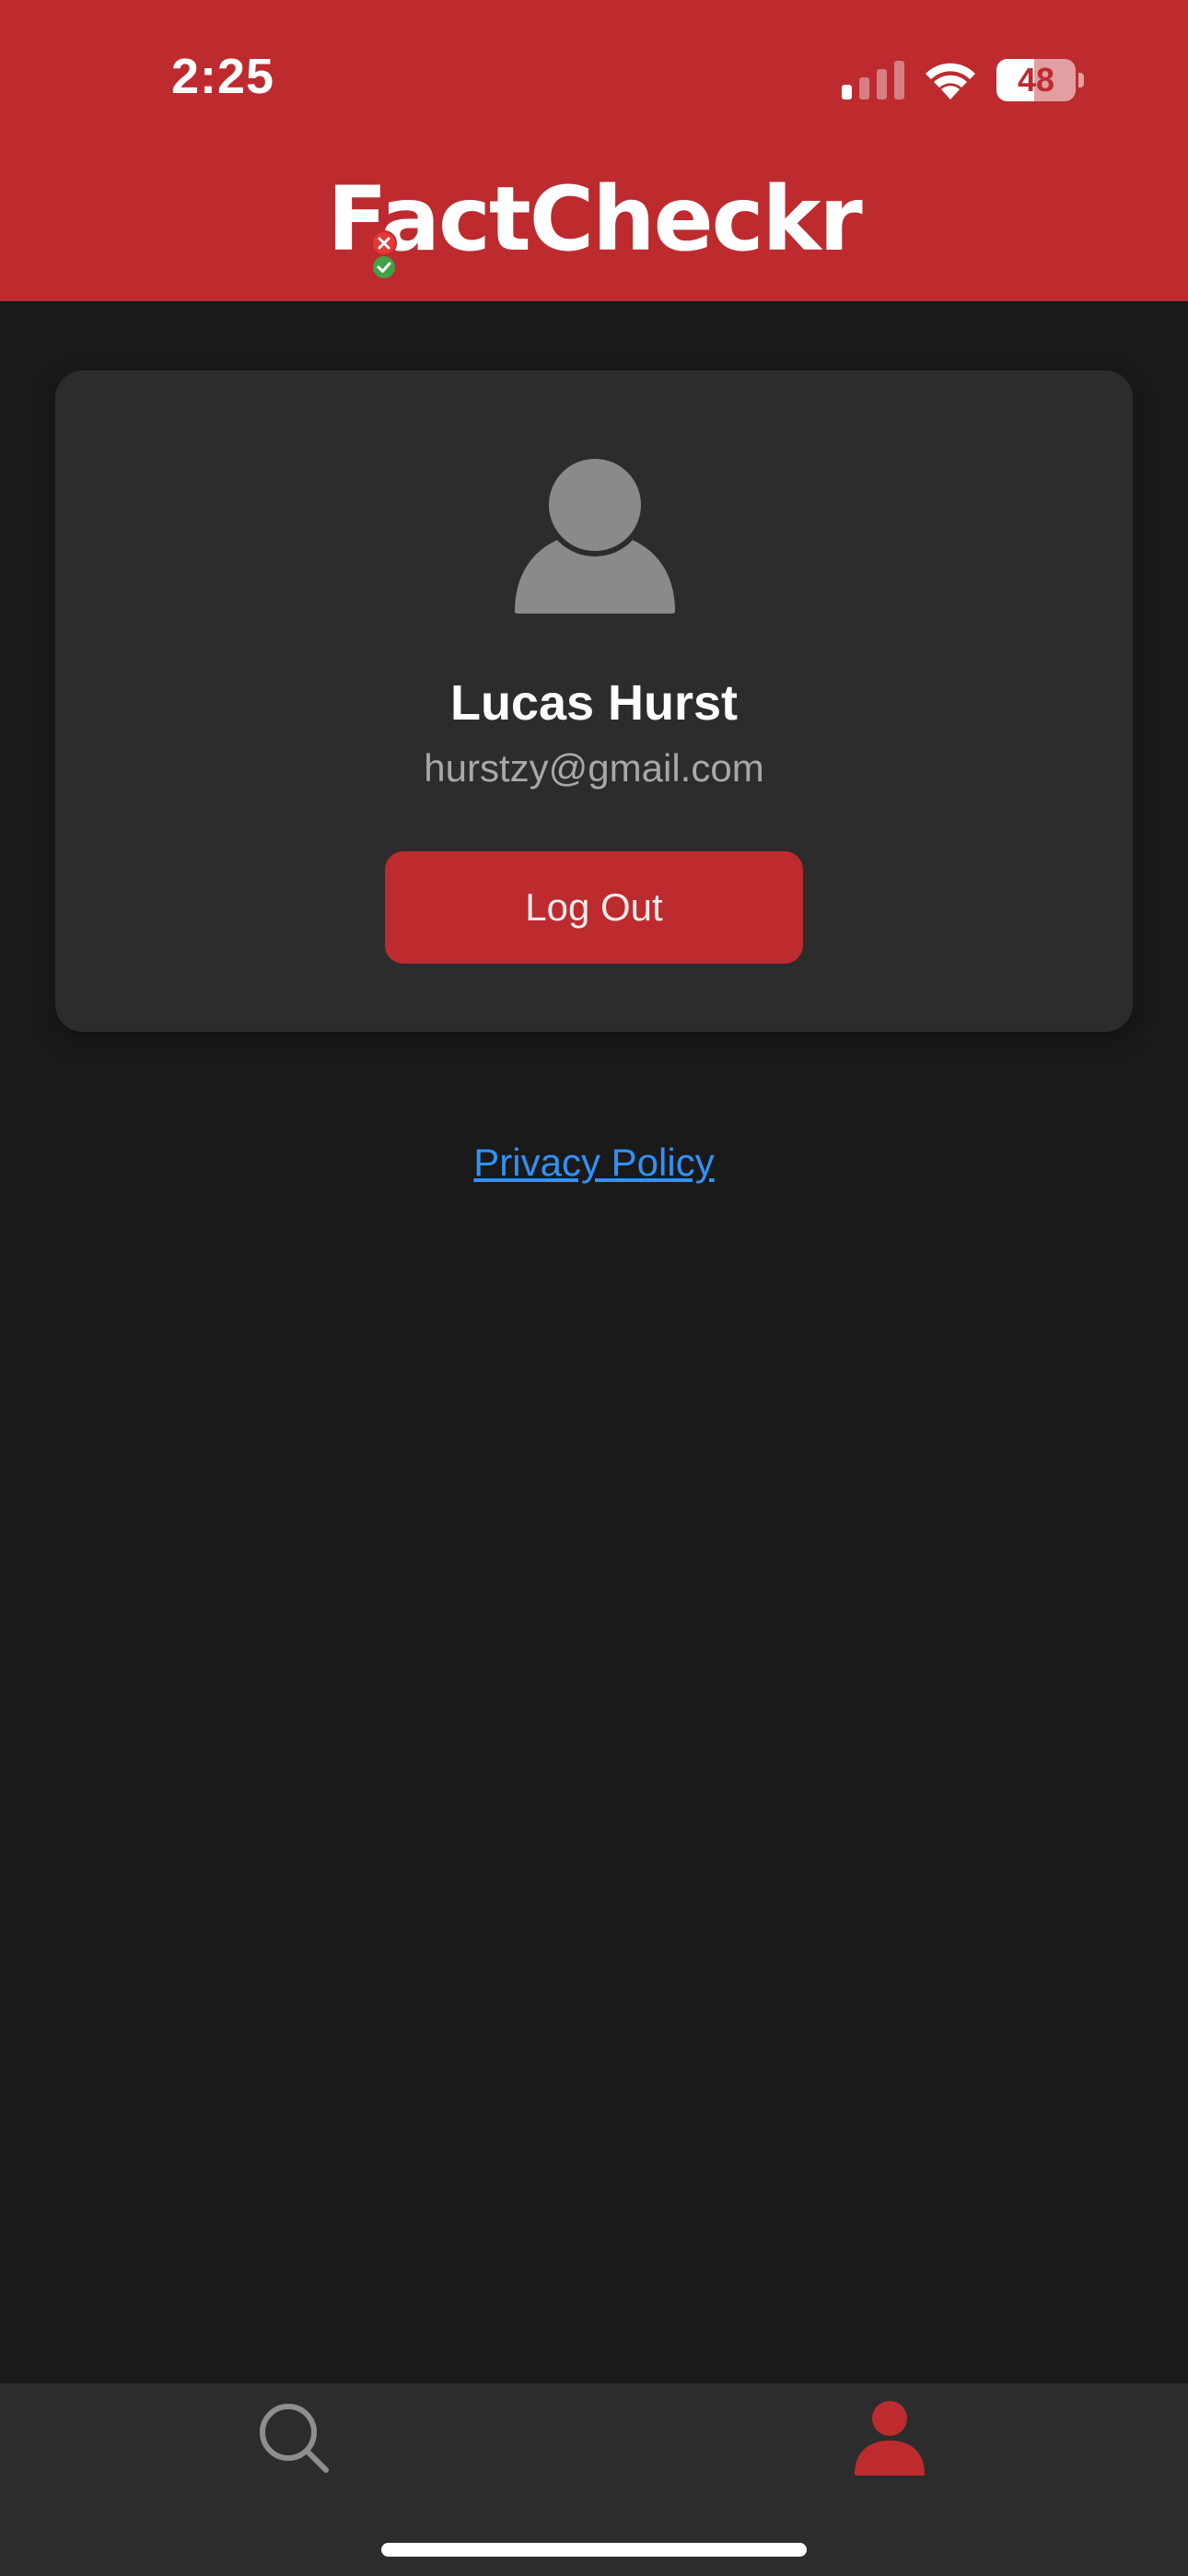 The width and height of the screenshot is (1188, 2576). Describe the element at coordinates (594, 907) in the screenshot. I see `logout-button: Log Out` at that location.